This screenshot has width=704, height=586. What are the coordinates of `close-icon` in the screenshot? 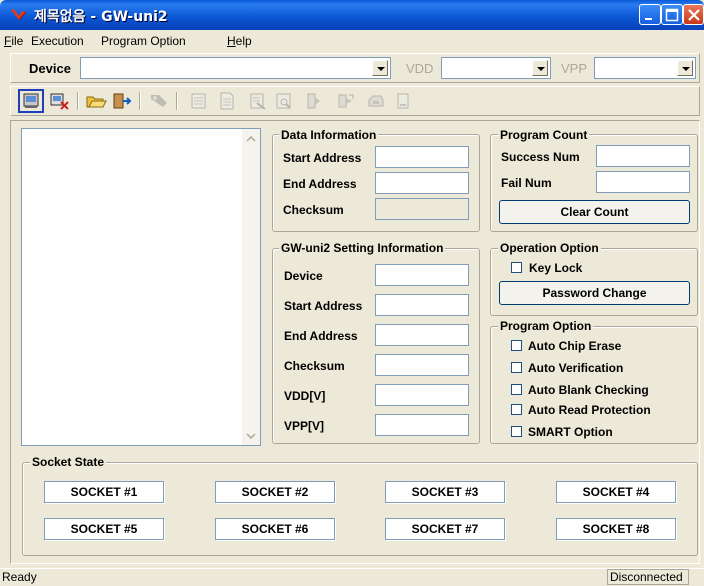 It's located at (694, 15).